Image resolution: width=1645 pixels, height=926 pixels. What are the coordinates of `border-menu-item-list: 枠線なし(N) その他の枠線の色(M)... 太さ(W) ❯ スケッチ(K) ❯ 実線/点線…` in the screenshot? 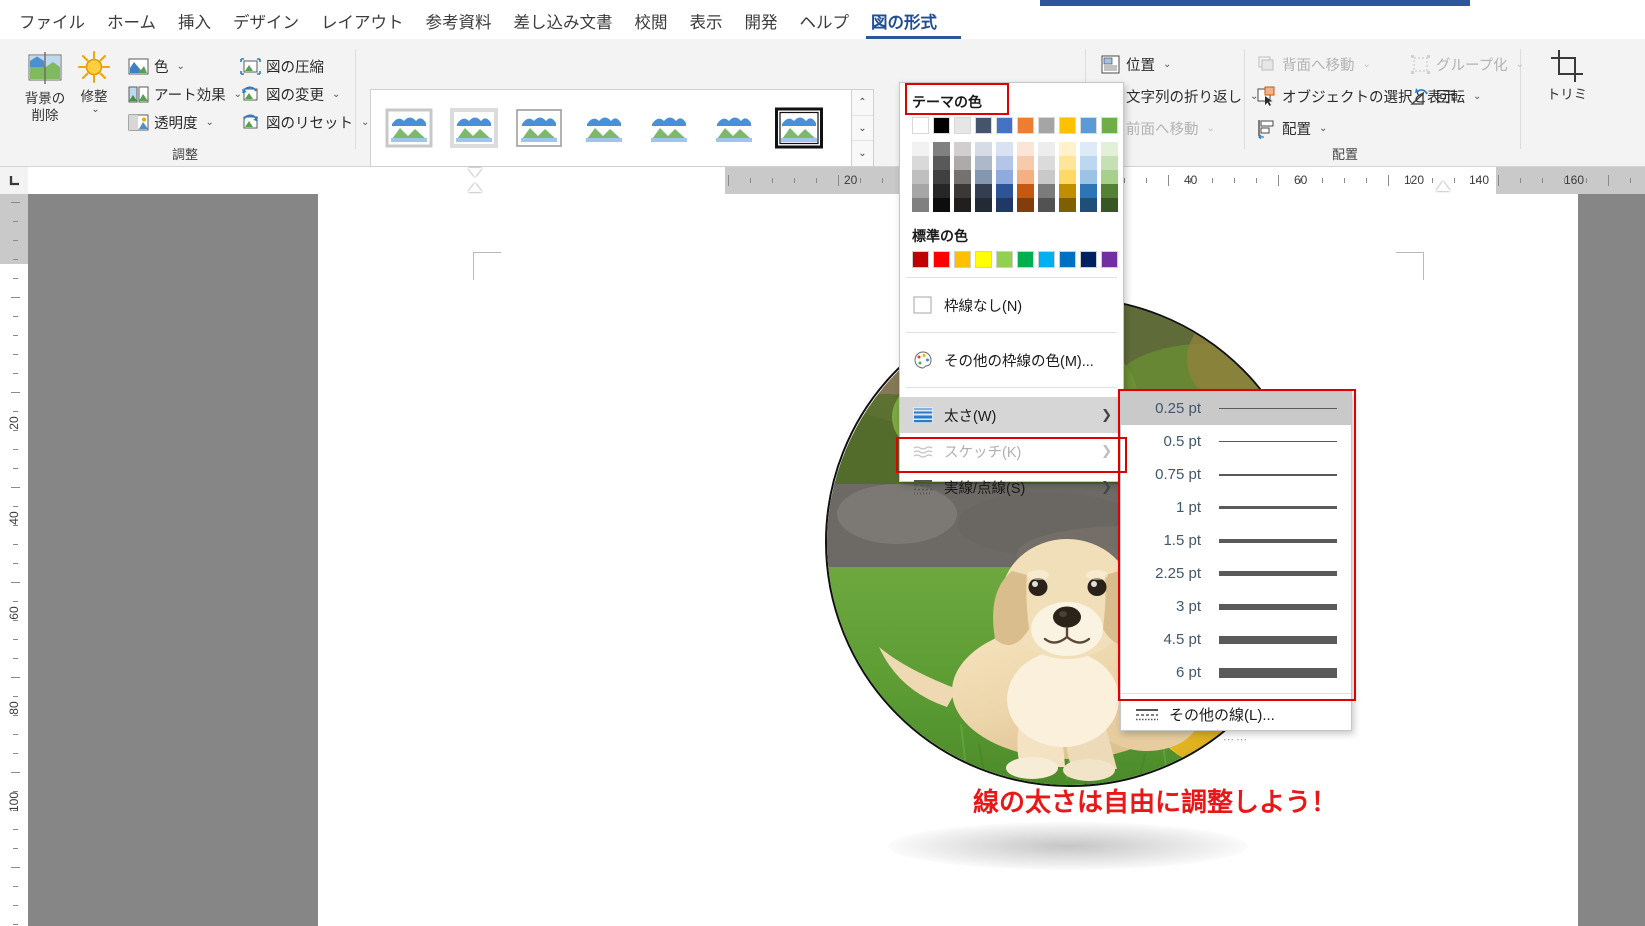 It's located at (1011, 396).